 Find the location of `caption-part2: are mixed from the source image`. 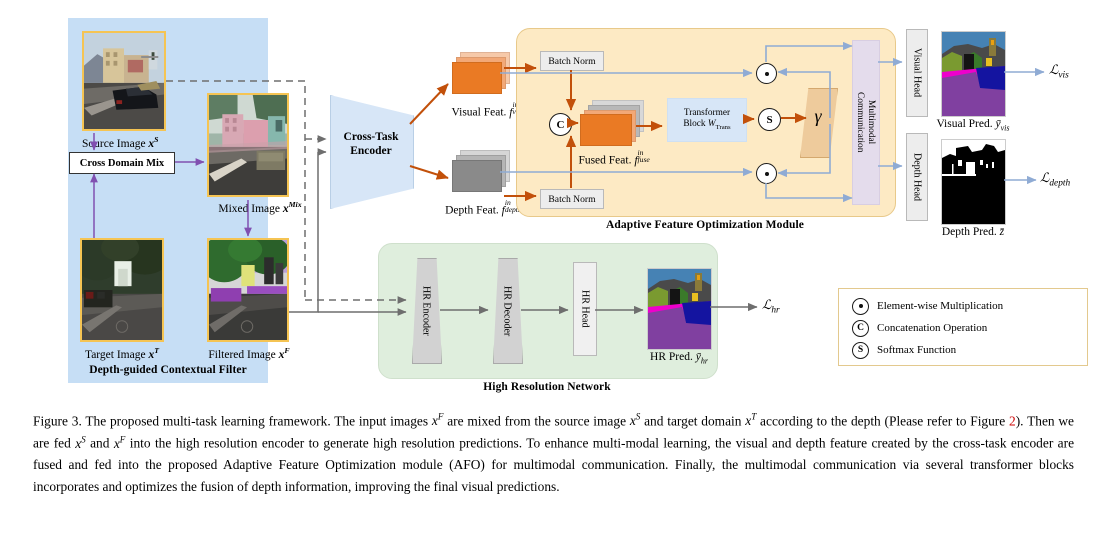

caption-part2: are mixed from the source image is located at coordinates (536, 421).